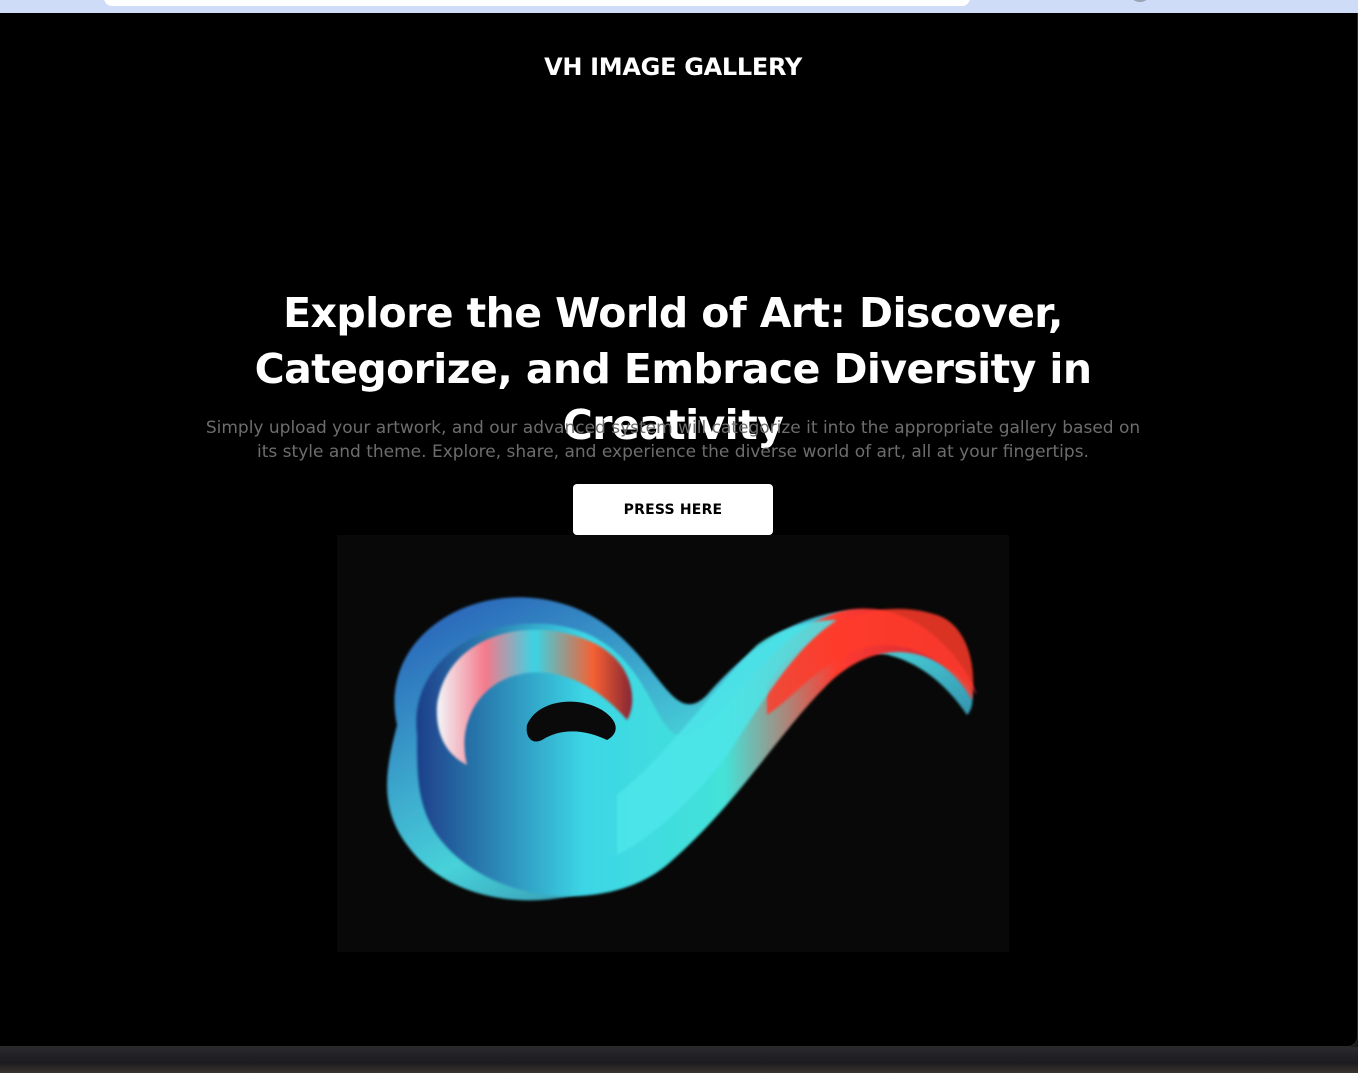 The height and width of the screenshot is (1073, 1358). Describe the element at coordinates (537, 3) in the screenshot. I see `address-bar` at that location.